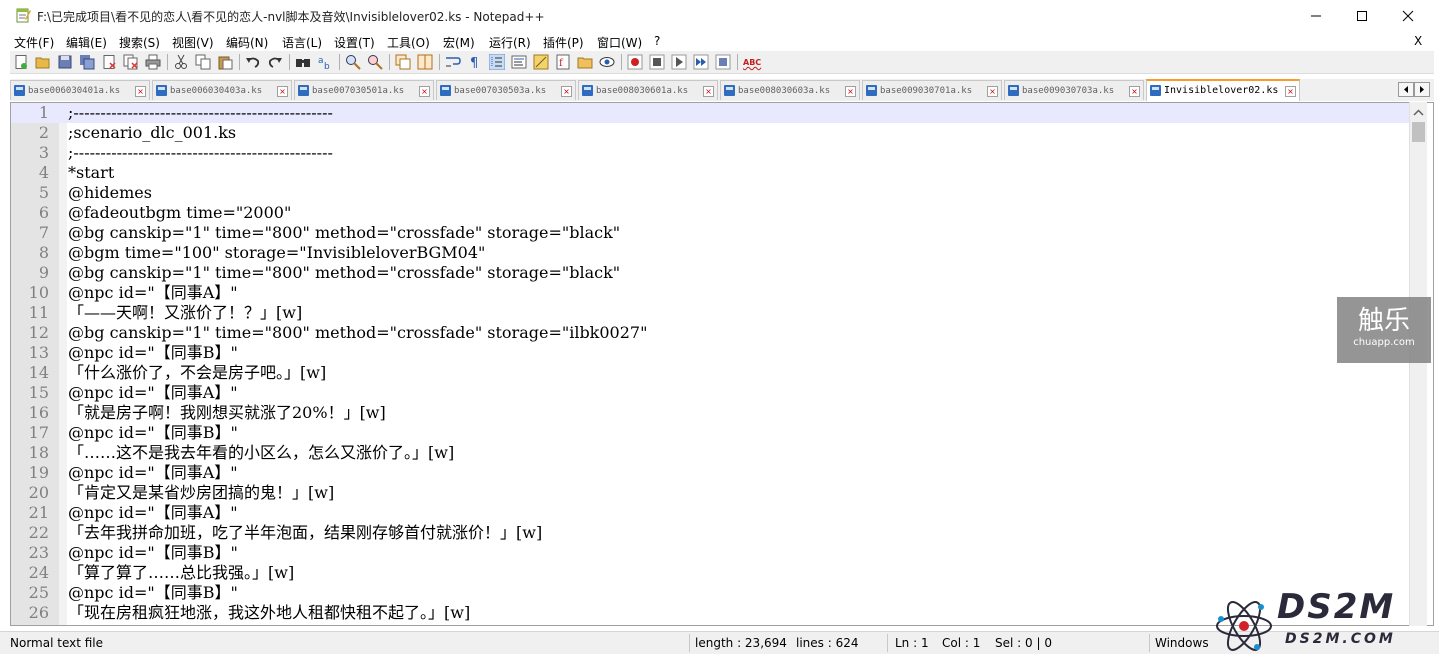 The image size is (1439, 660). I want to click on spell-check-icon: ABC, so click(754, 62).